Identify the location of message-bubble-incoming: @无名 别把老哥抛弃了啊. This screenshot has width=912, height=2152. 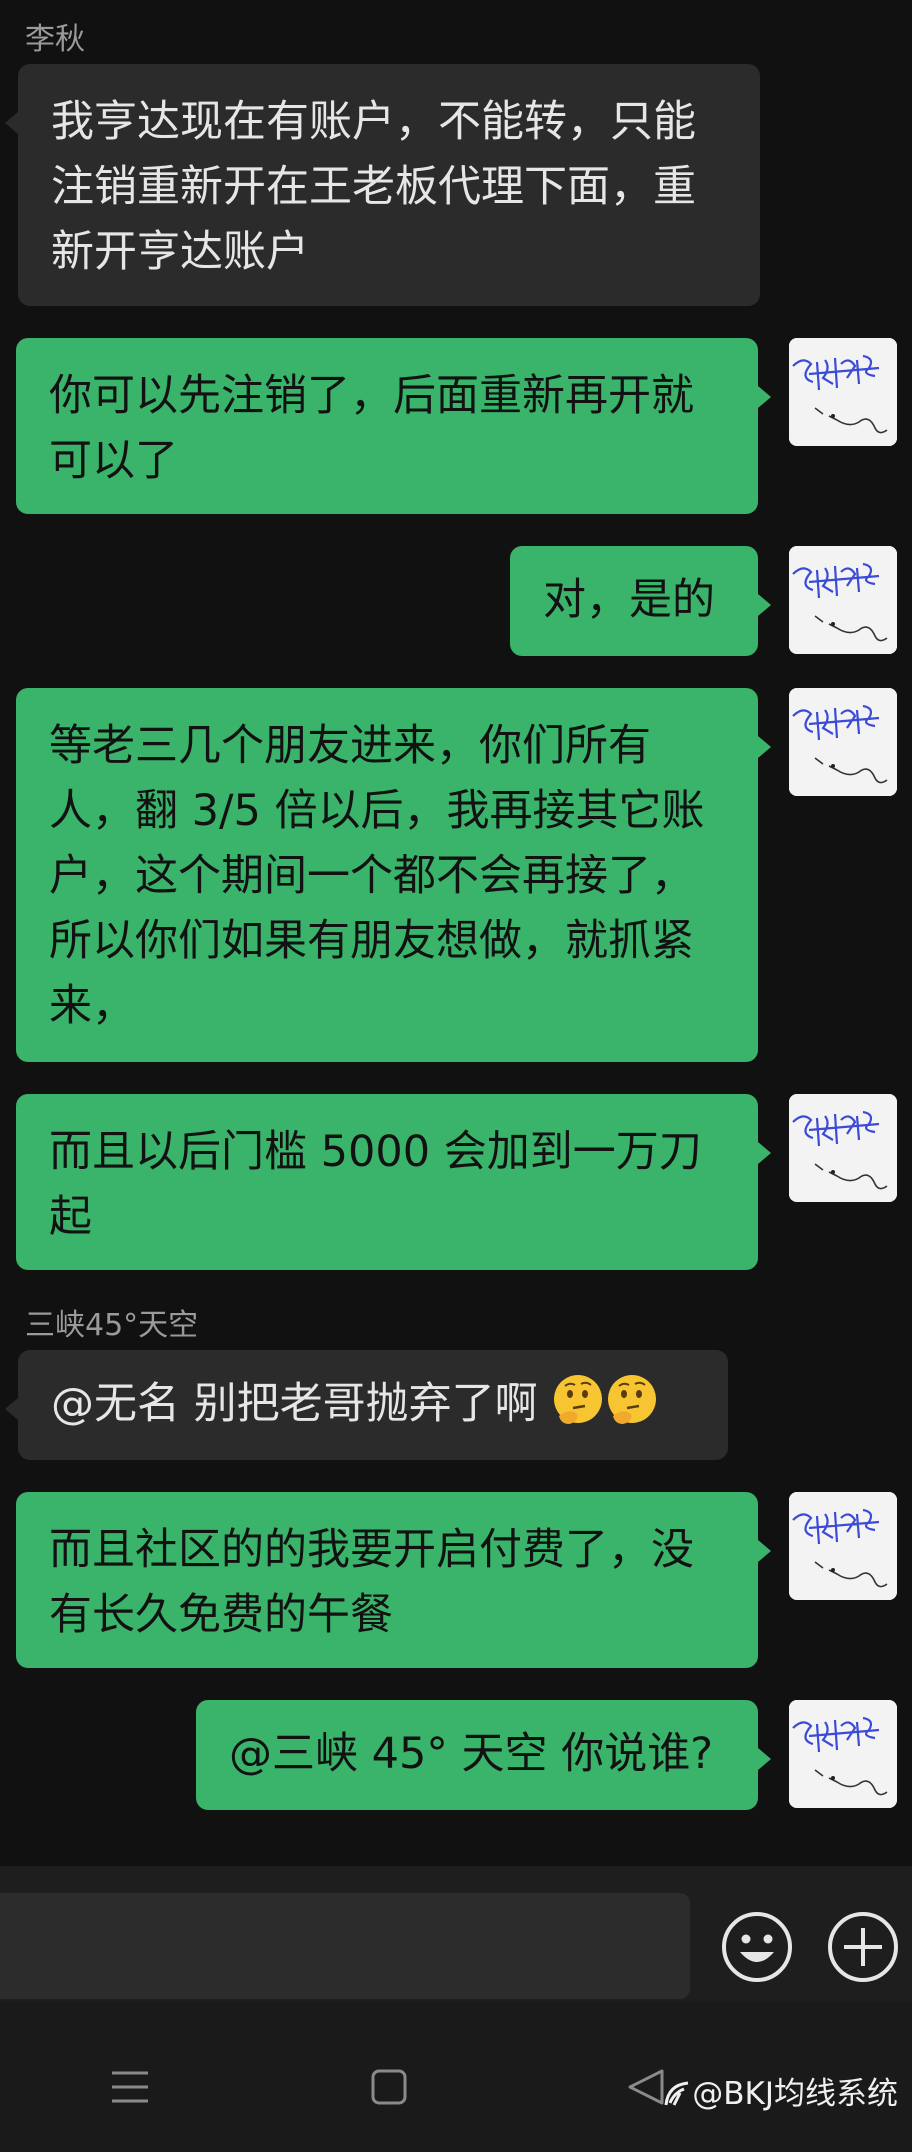
(366, 1405).